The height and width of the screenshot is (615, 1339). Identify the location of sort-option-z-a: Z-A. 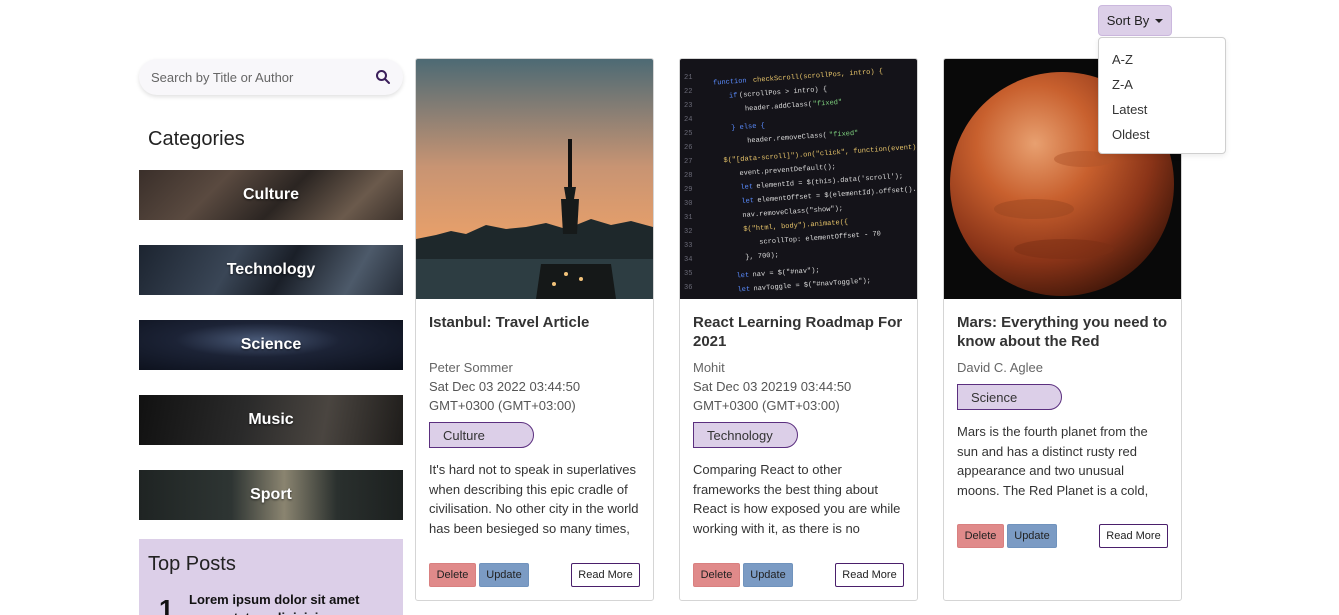
(1162, 84).